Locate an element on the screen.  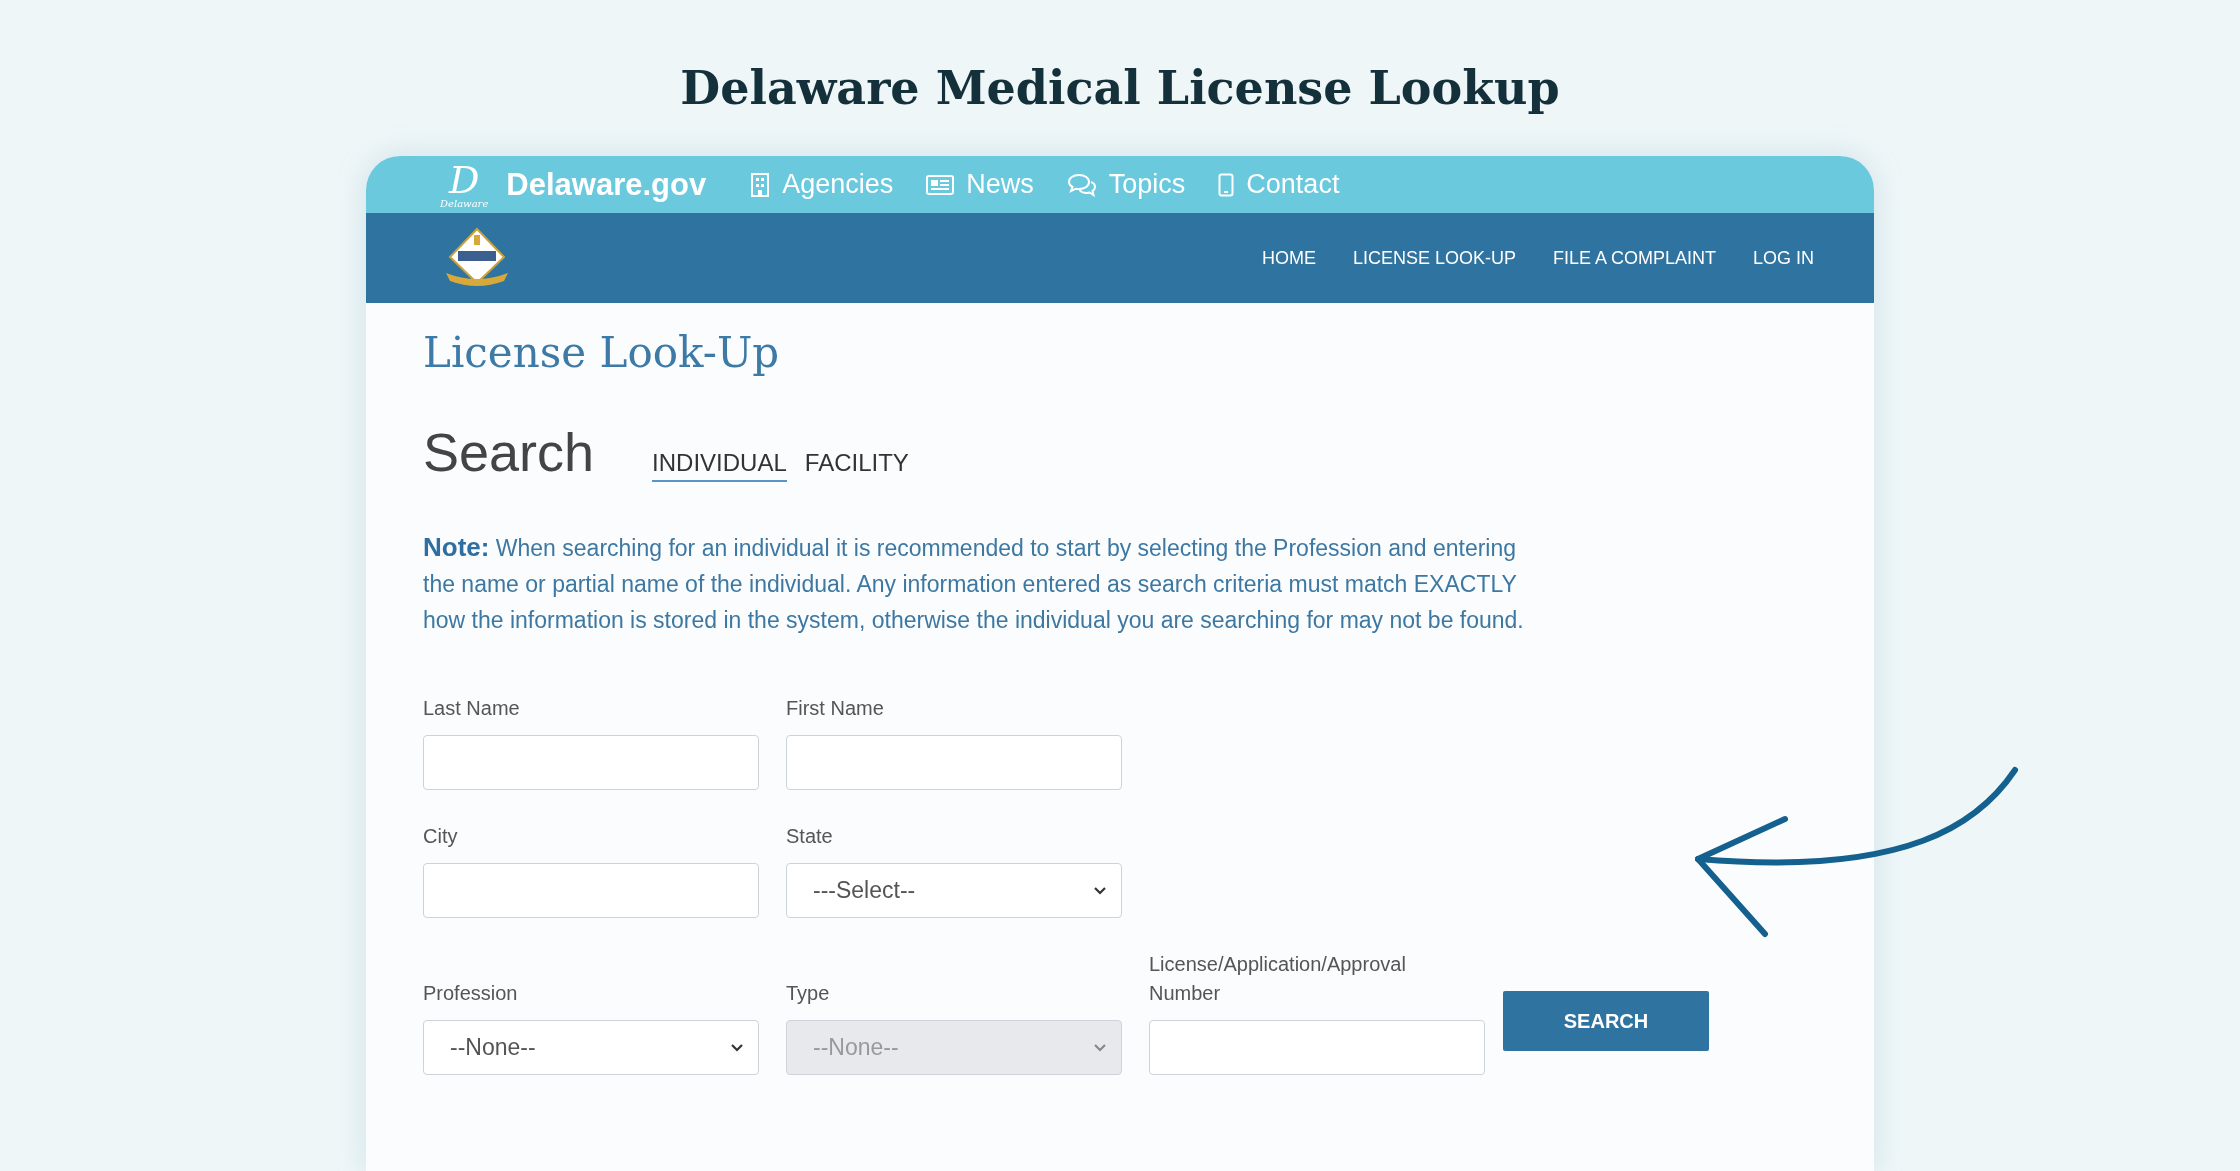
search-tab: INDIVIDUAL is located at coordinates (719, 465).